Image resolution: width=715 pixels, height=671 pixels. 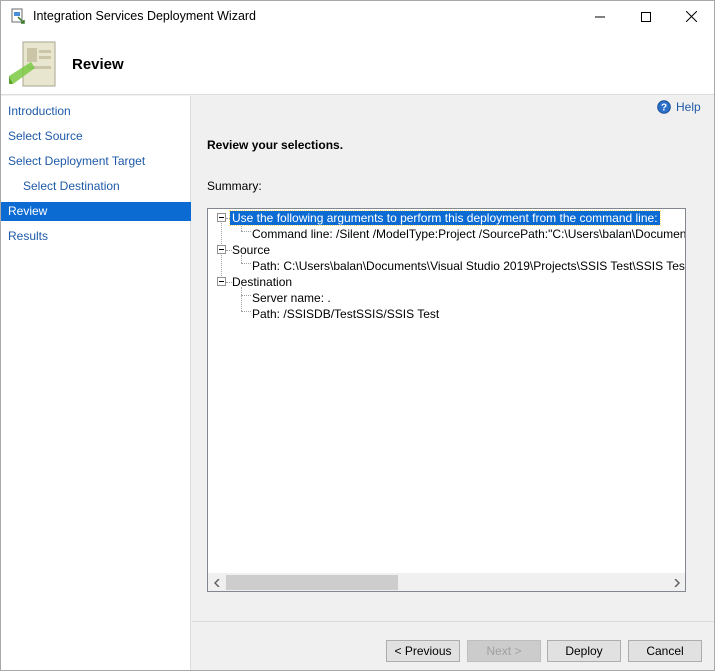 I want to click on minimize-button, so click(x=600, y=16).